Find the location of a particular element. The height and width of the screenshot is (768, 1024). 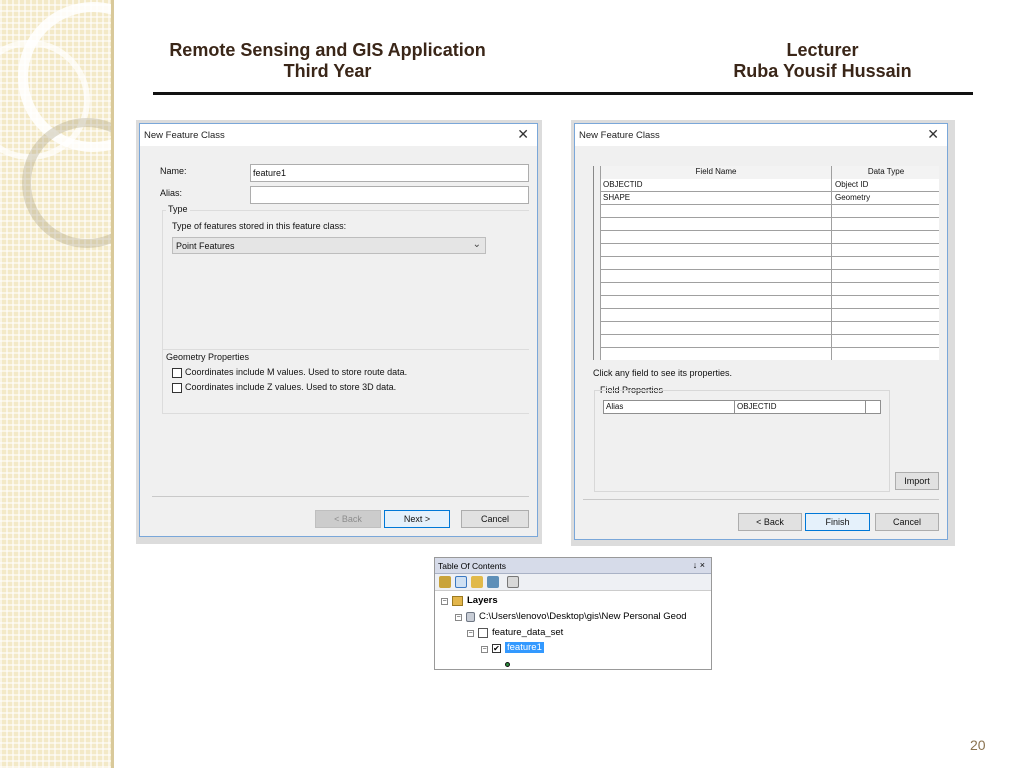

field-name-cell: SHAPE is located at coordinates (716, 198).